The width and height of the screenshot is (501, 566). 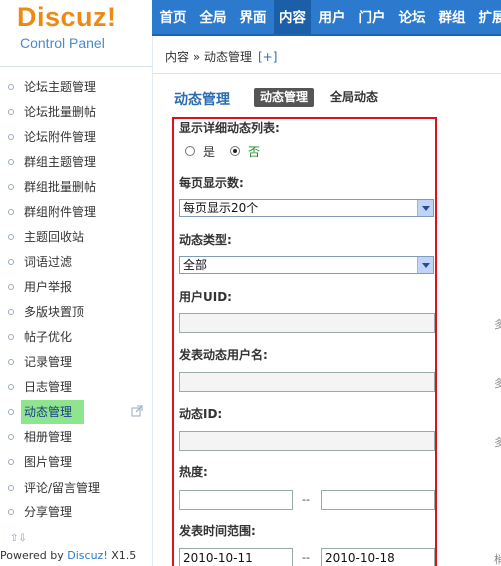 What do you see at coordinates (48, 337) in the screenshot?
I see `sidebar-item-label: 帖子优化` at bounding box center [48, 337].